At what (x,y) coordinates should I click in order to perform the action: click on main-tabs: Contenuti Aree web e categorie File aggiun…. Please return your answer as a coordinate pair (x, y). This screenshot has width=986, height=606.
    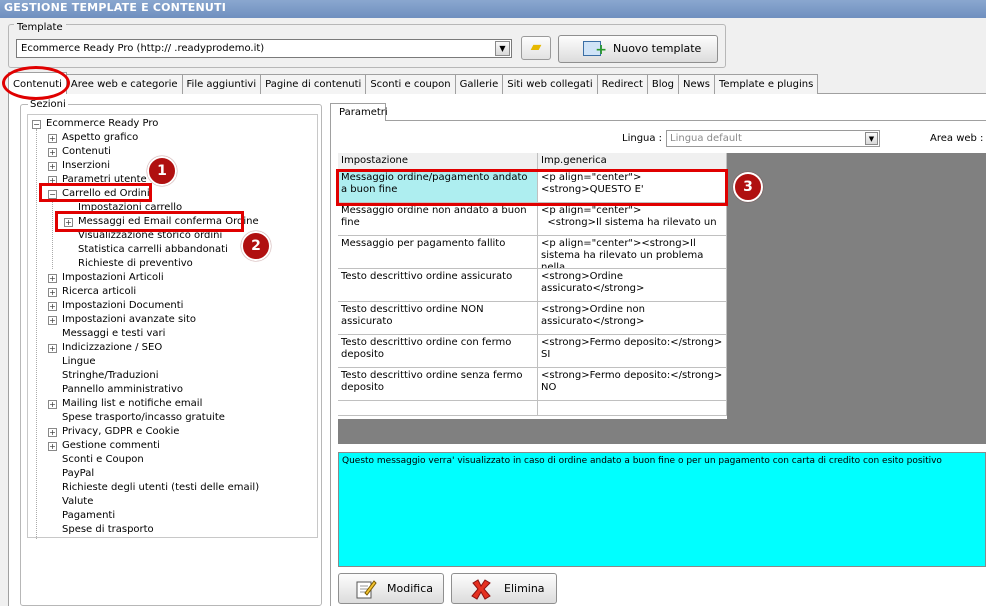
    Looking at the image, I should click on (413, 83).